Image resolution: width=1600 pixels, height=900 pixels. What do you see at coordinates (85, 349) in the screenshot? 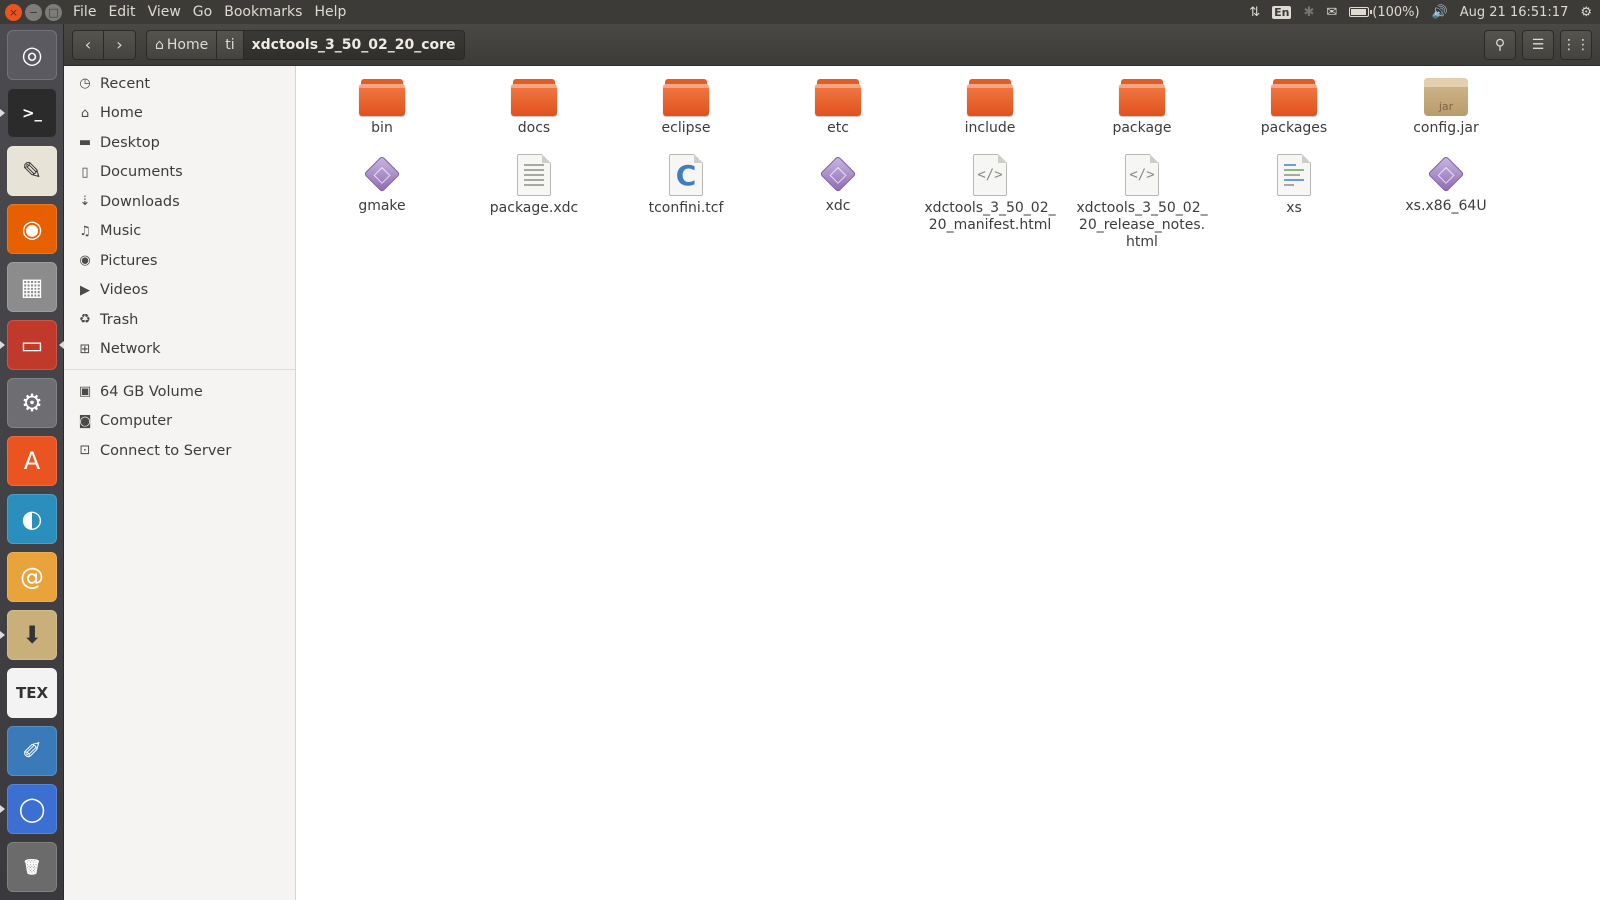
I see `network-icon: ⊞` at bounding box center [85, 349].